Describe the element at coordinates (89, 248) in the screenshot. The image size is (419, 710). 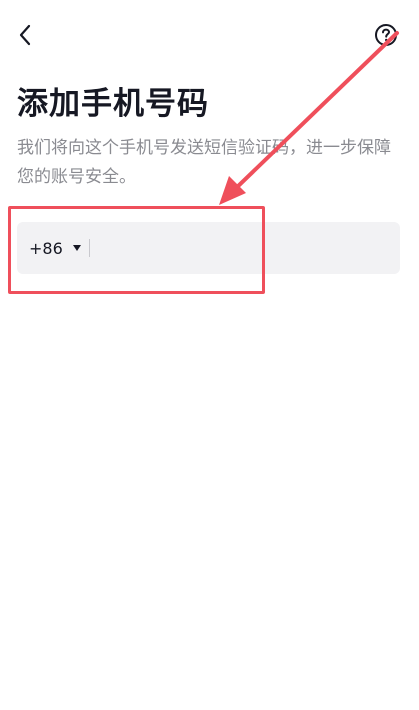
I see `divider` at that location.